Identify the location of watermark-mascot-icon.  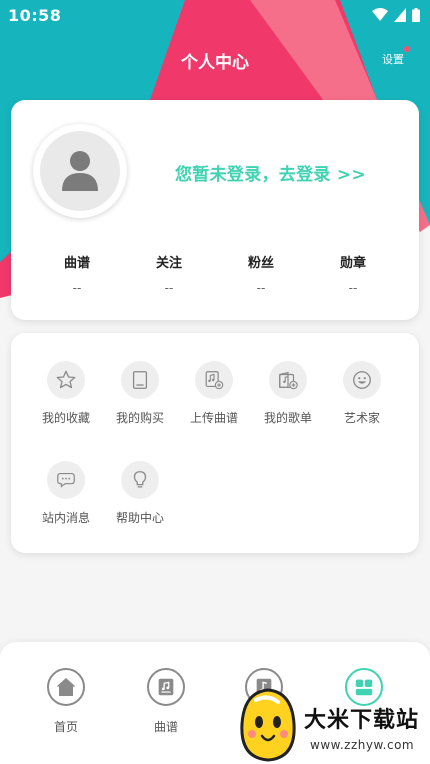
(268, 725).